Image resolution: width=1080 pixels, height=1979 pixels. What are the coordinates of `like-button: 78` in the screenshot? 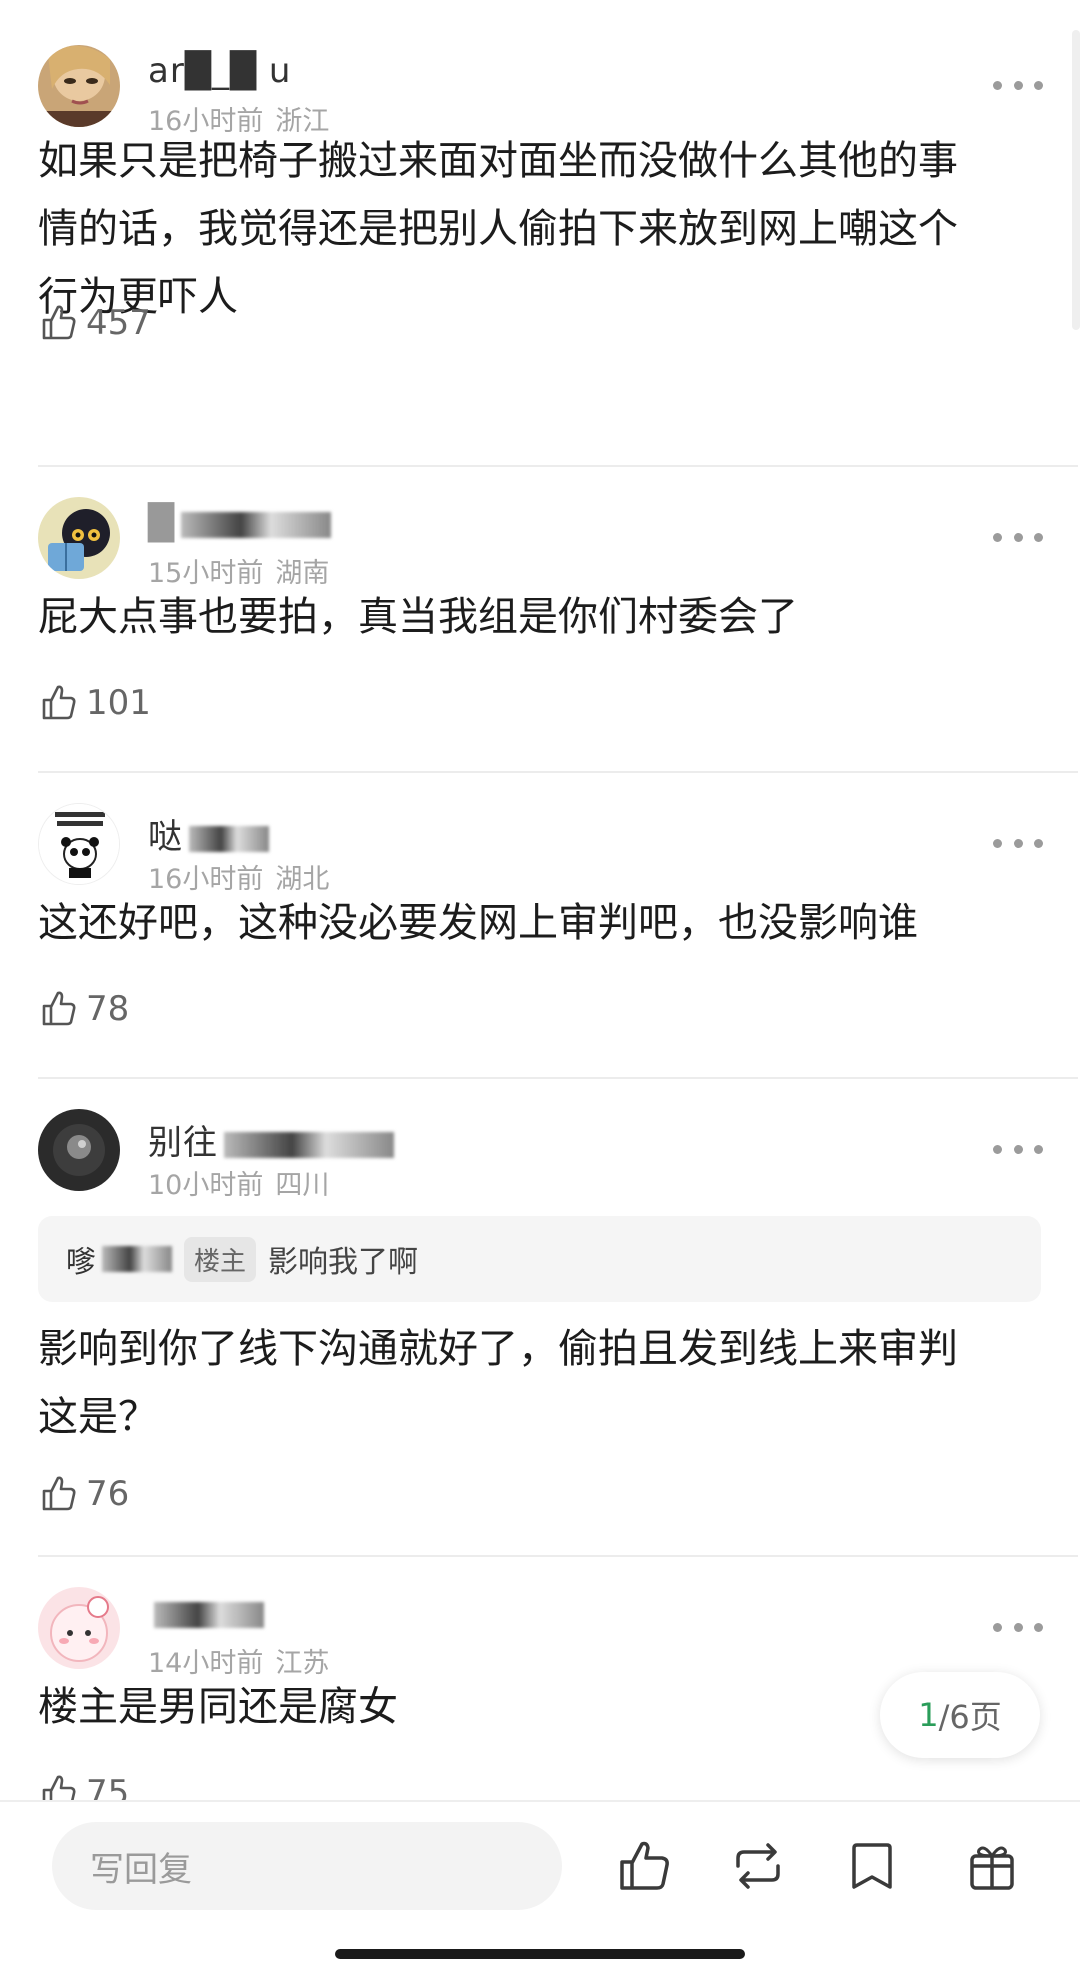 It's located at (83, 1009).